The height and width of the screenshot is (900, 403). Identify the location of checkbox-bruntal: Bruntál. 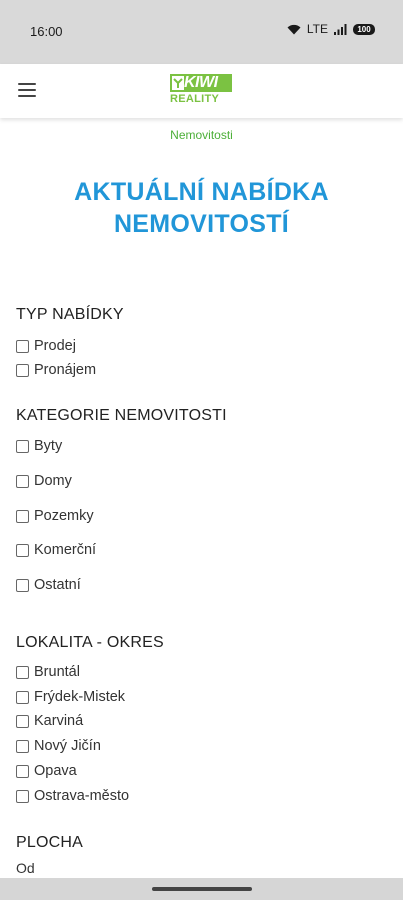
(48, 672).